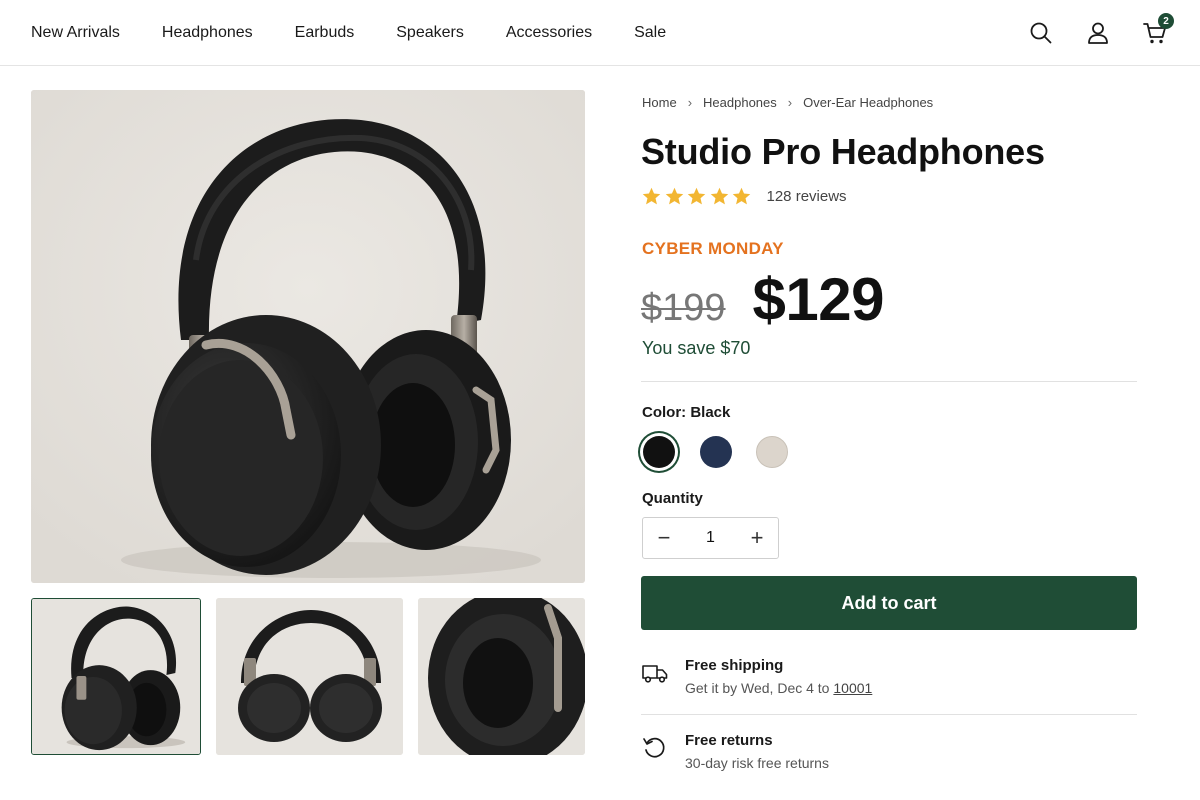 The height and width of the screenshot is (800, 1200). What do you see at coordinates (852, 688) in the screenshot?
I see `zip-code-link: 10001` at bounding box center [852, 688].